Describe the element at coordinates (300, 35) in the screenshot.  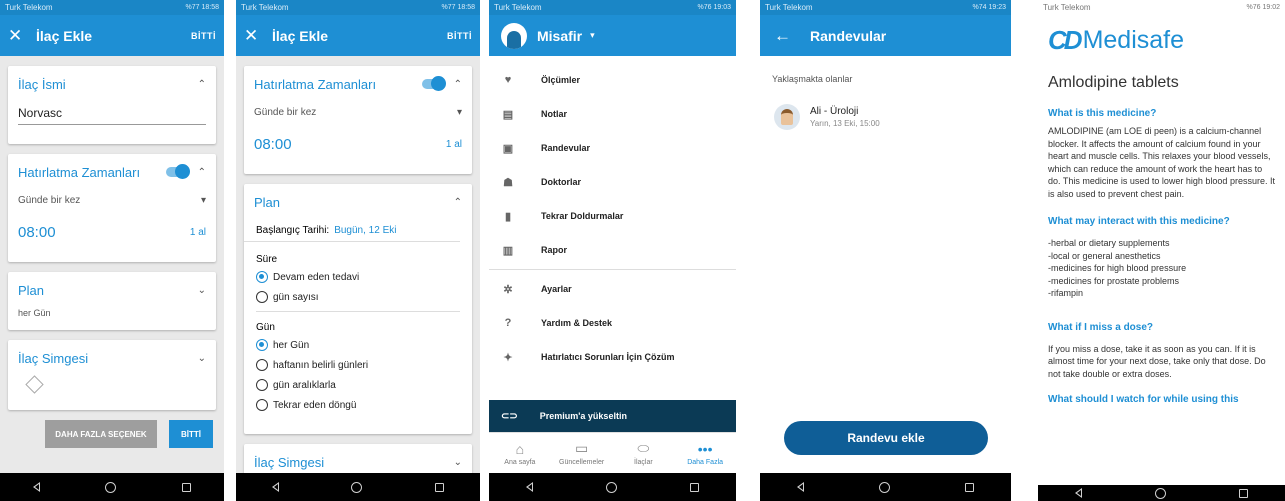
I see `page-title: İlaç Ekle` at that location.